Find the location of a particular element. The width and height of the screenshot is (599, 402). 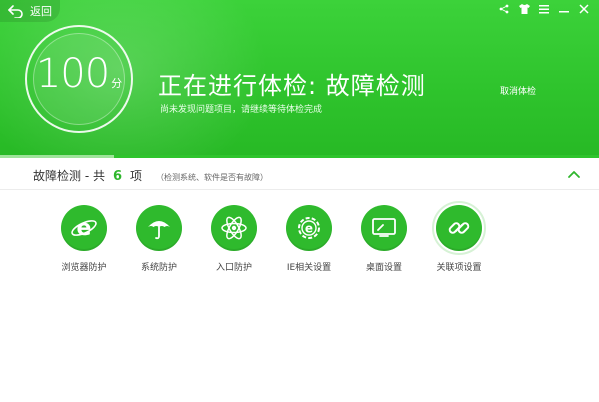

menu-icon is located at coordinates (544, 9).